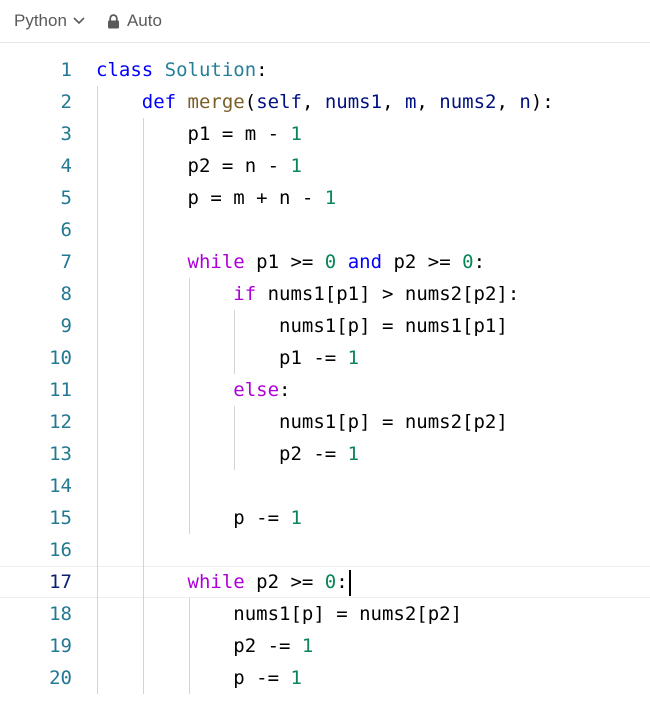  I want to click on code-text: while p2 >= 0:, so click(223, 582).